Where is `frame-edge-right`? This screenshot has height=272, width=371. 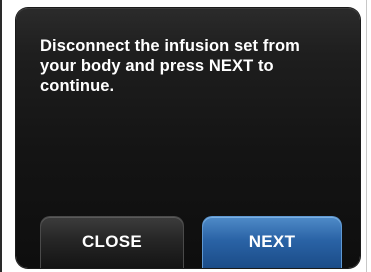
frame-edge-right is located at coordinates (366, 136).